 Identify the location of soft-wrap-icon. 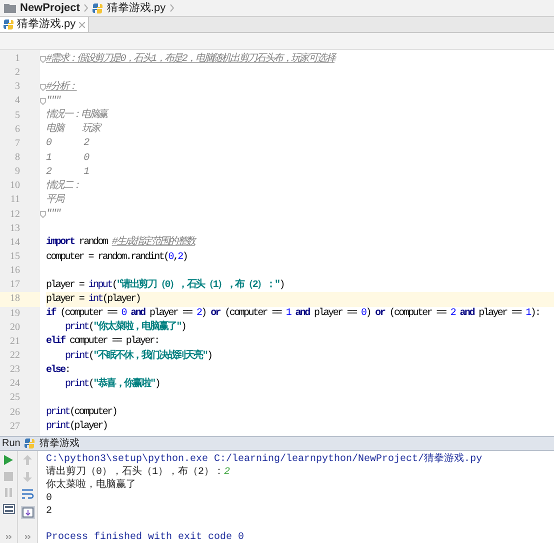
(28, 494).